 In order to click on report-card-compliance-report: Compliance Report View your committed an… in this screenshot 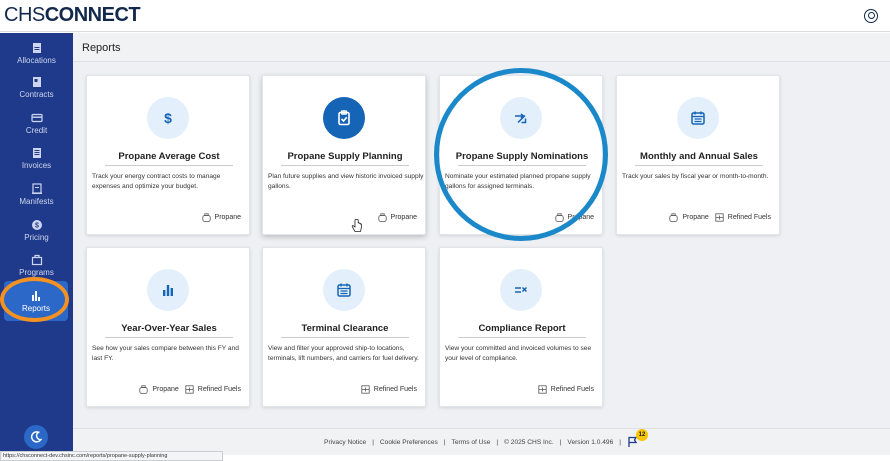, I will do `click(521, 327)`.